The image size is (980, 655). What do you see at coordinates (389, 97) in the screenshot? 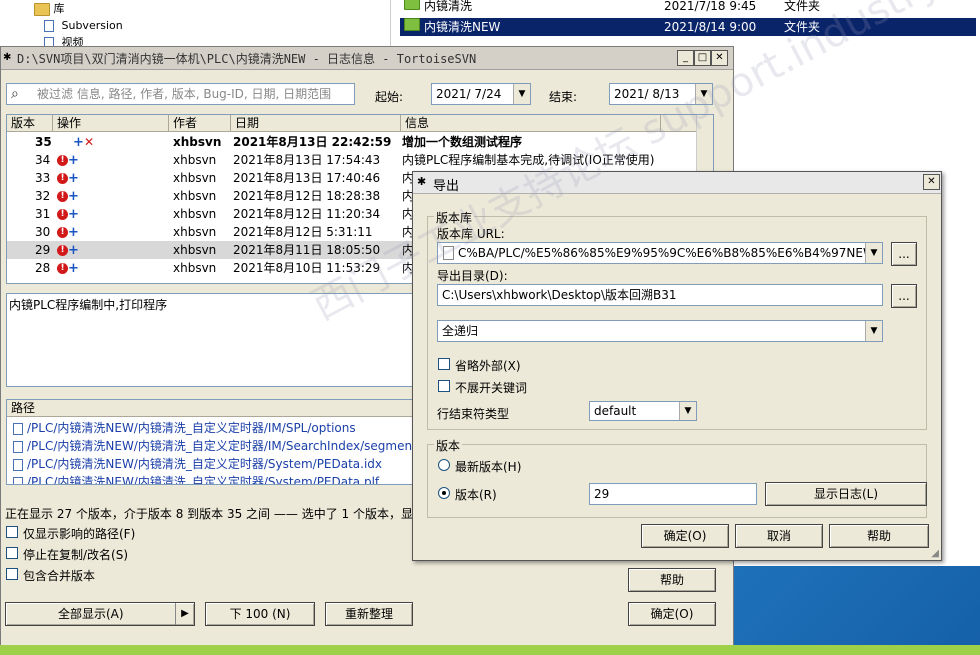
I see `from-label: 起始:` at bounding box center [389, 97].